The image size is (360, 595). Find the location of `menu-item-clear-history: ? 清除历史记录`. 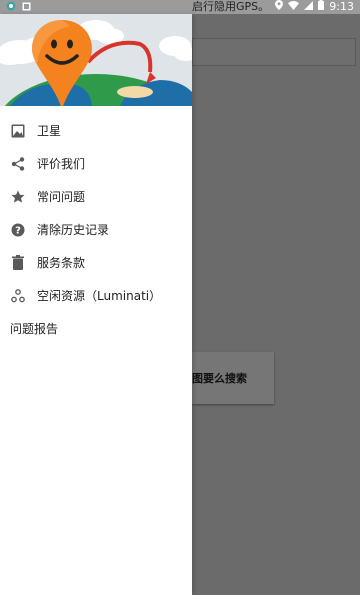

menu-item-clear-history: ? 清除历史记录 is located at coordinates (96, 229).